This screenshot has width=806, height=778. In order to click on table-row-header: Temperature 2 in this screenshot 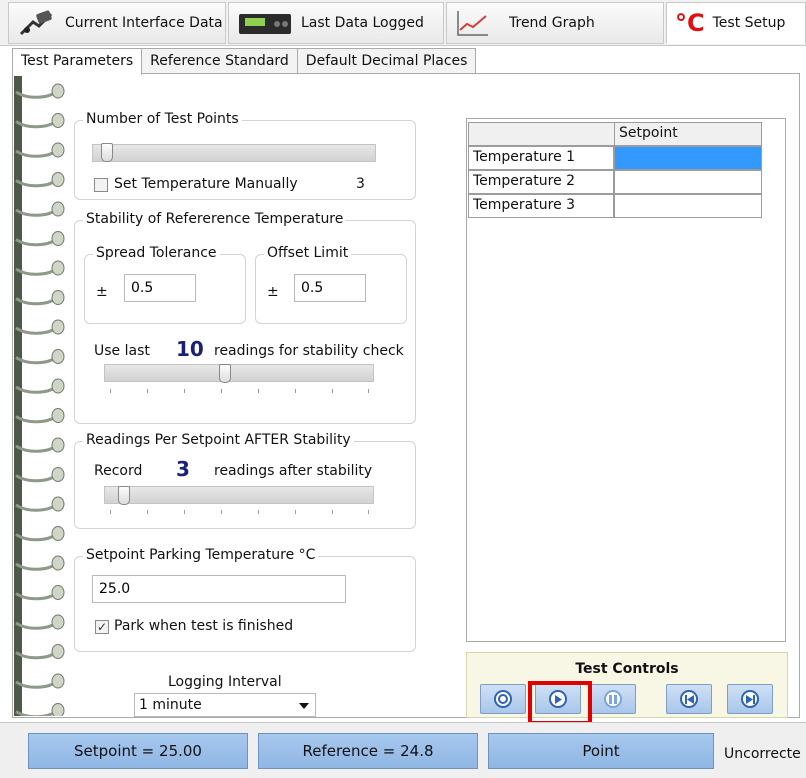, I will do `click(541, 182)`.